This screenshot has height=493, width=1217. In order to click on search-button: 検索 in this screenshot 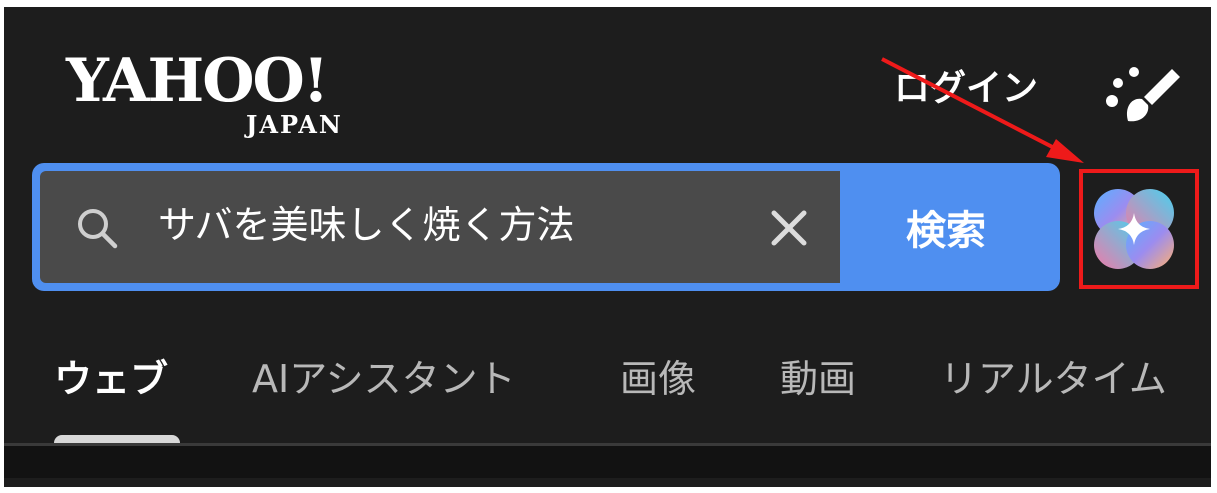, I will do `click(946, 227)`.